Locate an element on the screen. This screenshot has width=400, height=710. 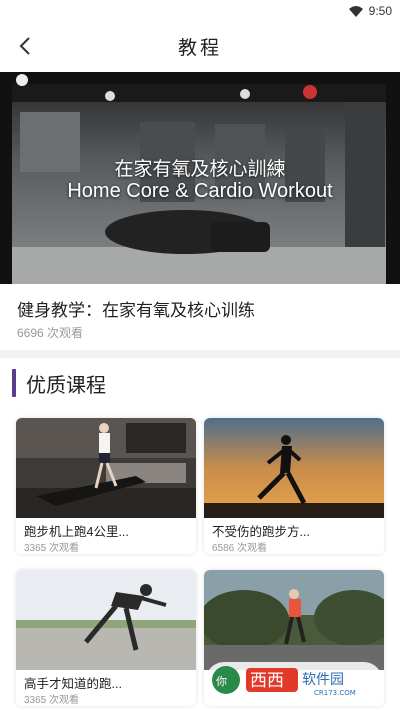
course-view-count: 6586 次观看 is located at coordinates (240, 548).